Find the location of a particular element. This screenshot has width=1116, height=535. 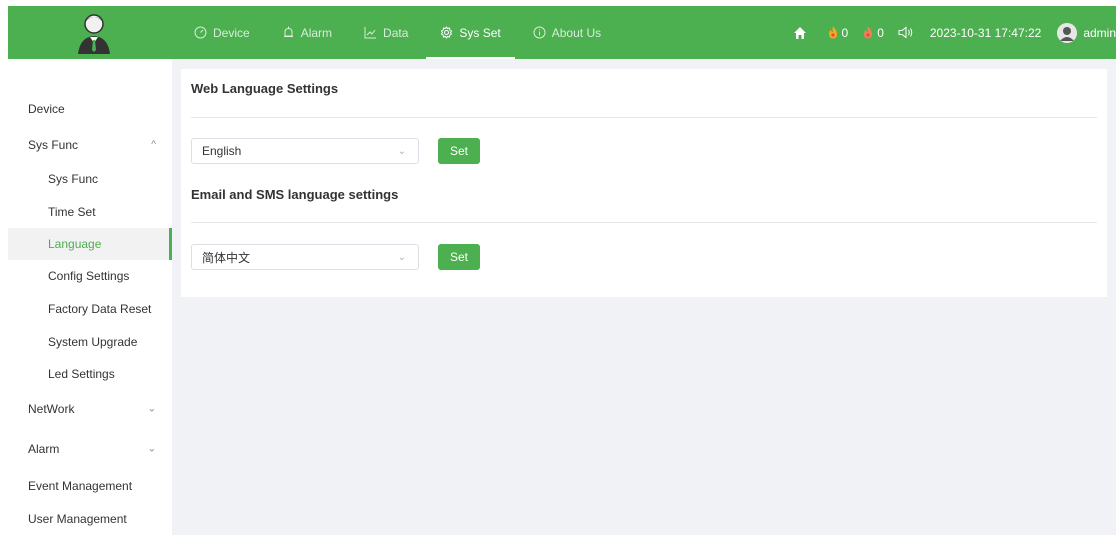

fire-alarm-icon is located at coordinates (833, 32).